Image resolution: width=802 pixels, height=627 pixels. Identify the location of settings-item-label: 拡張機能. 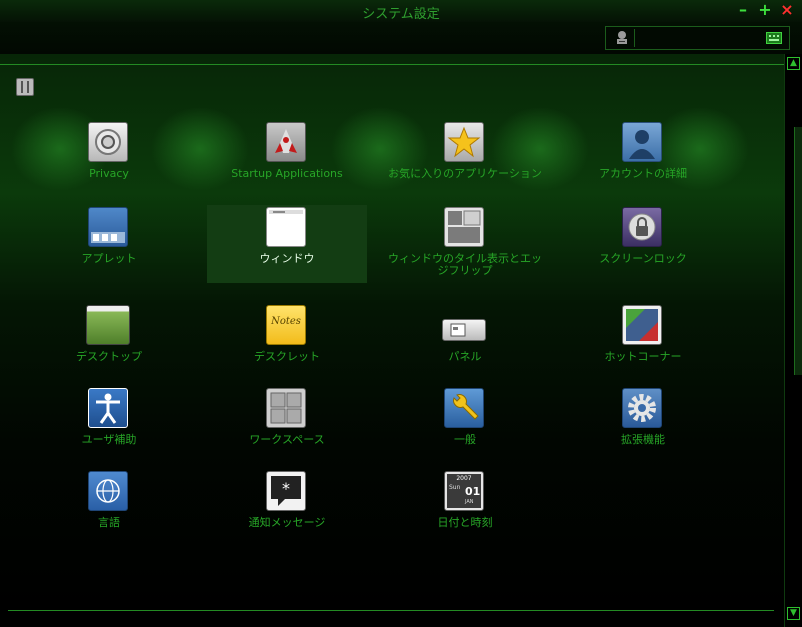
(643, 439).